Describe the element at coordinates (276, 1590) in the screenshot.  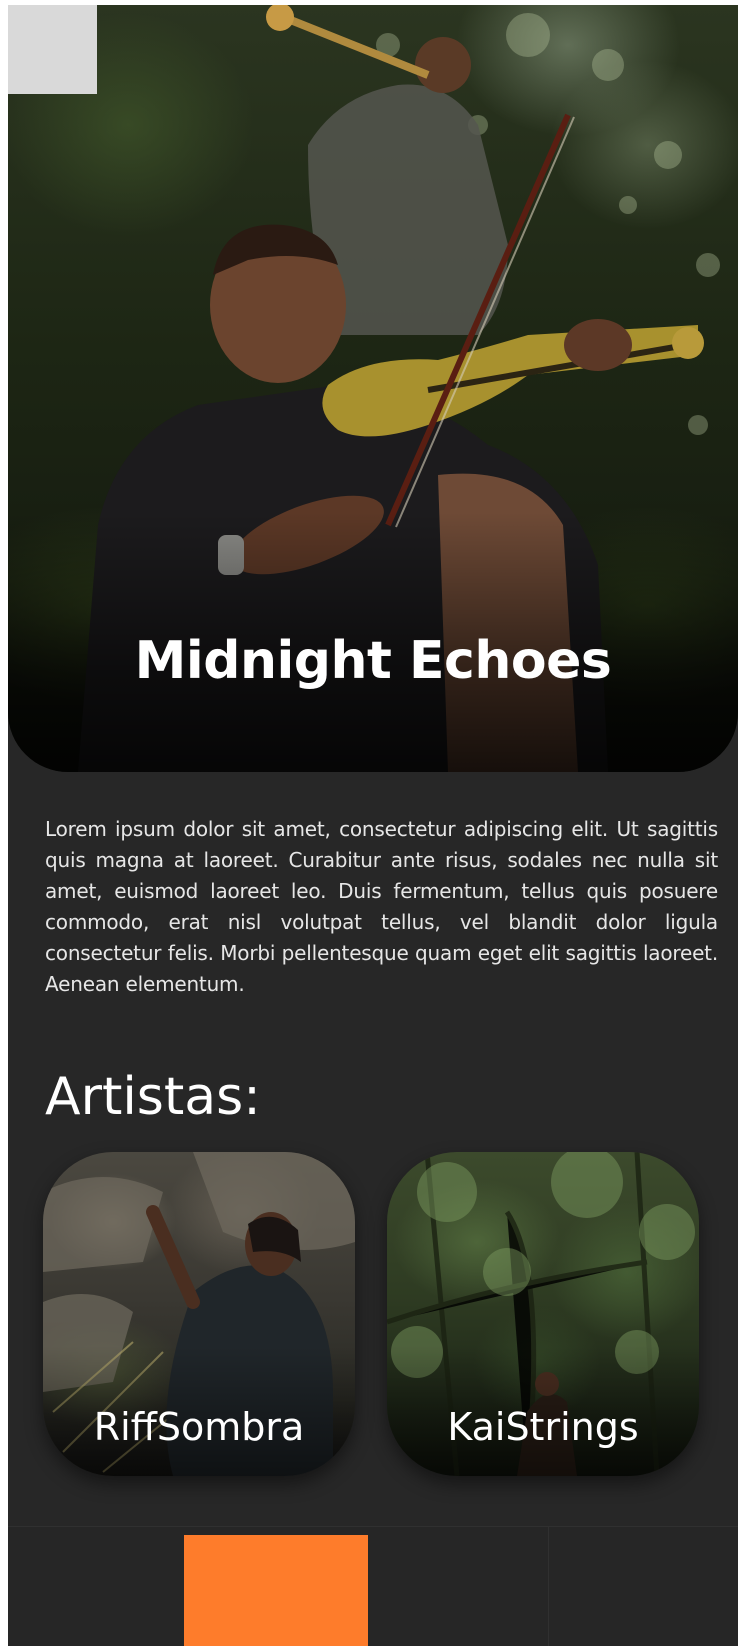
I see `nav-item-2-active` at that location.